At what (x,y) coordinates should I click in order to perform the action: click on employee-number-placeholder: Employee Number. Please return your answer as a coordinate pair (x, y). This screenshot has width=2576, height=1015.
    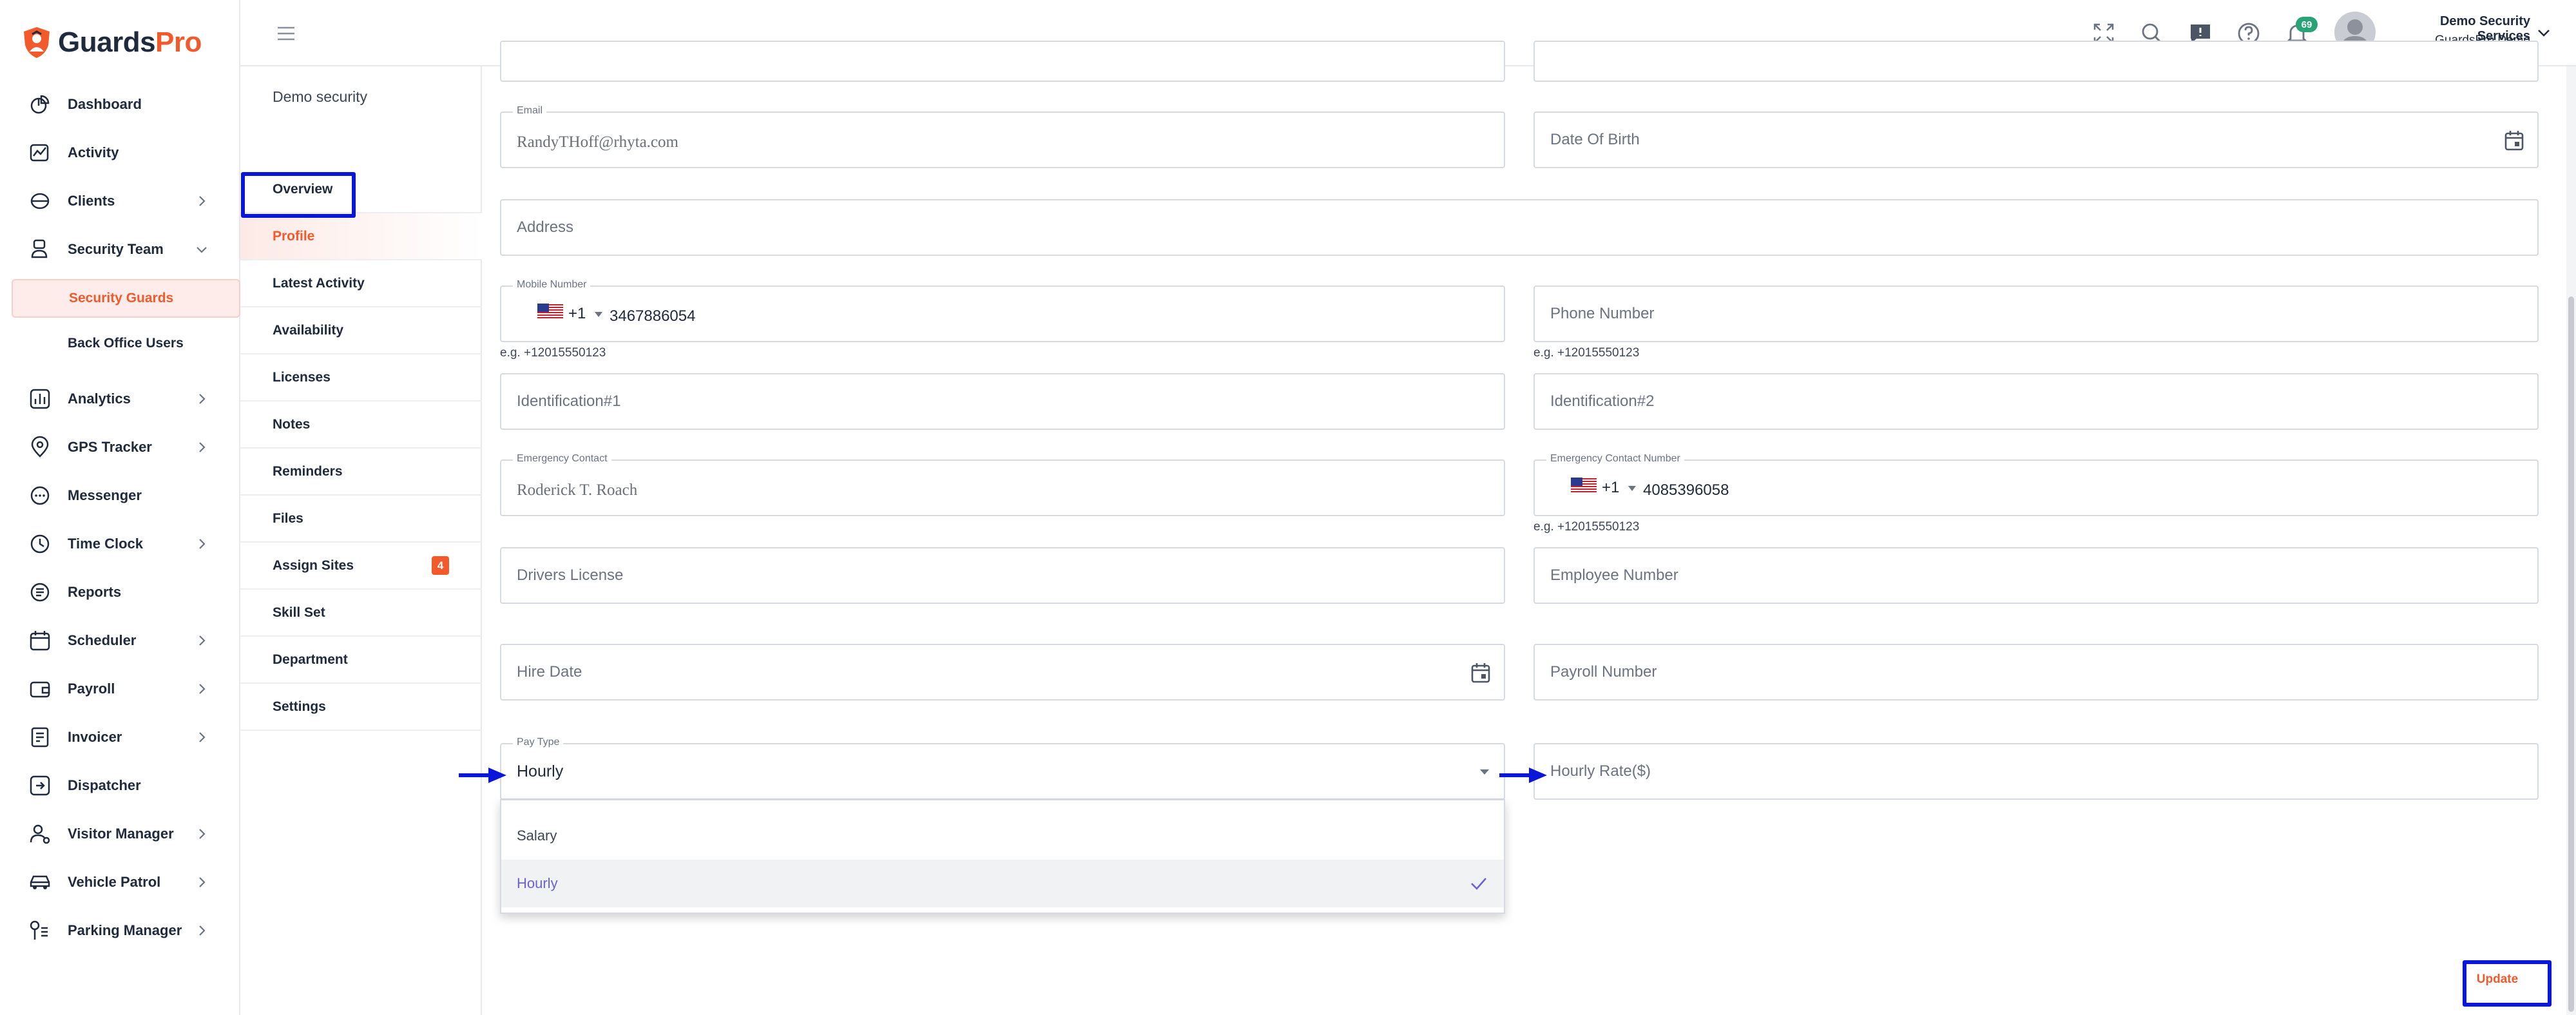
    Looking at the image, I should click on (1614, 575).